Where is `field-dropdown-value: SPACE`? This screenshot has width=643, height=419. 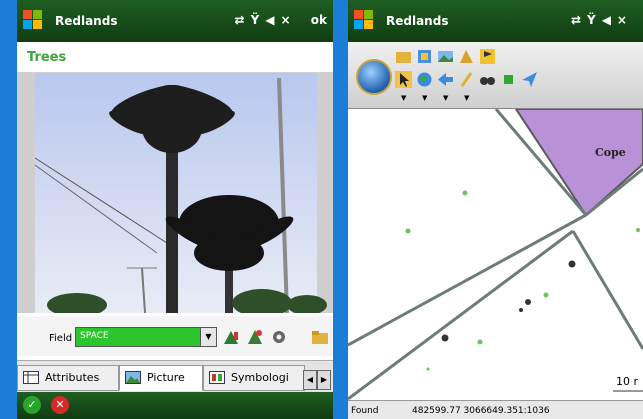 field-dropdown-value: SPACE is located at coordinates (94, 336).